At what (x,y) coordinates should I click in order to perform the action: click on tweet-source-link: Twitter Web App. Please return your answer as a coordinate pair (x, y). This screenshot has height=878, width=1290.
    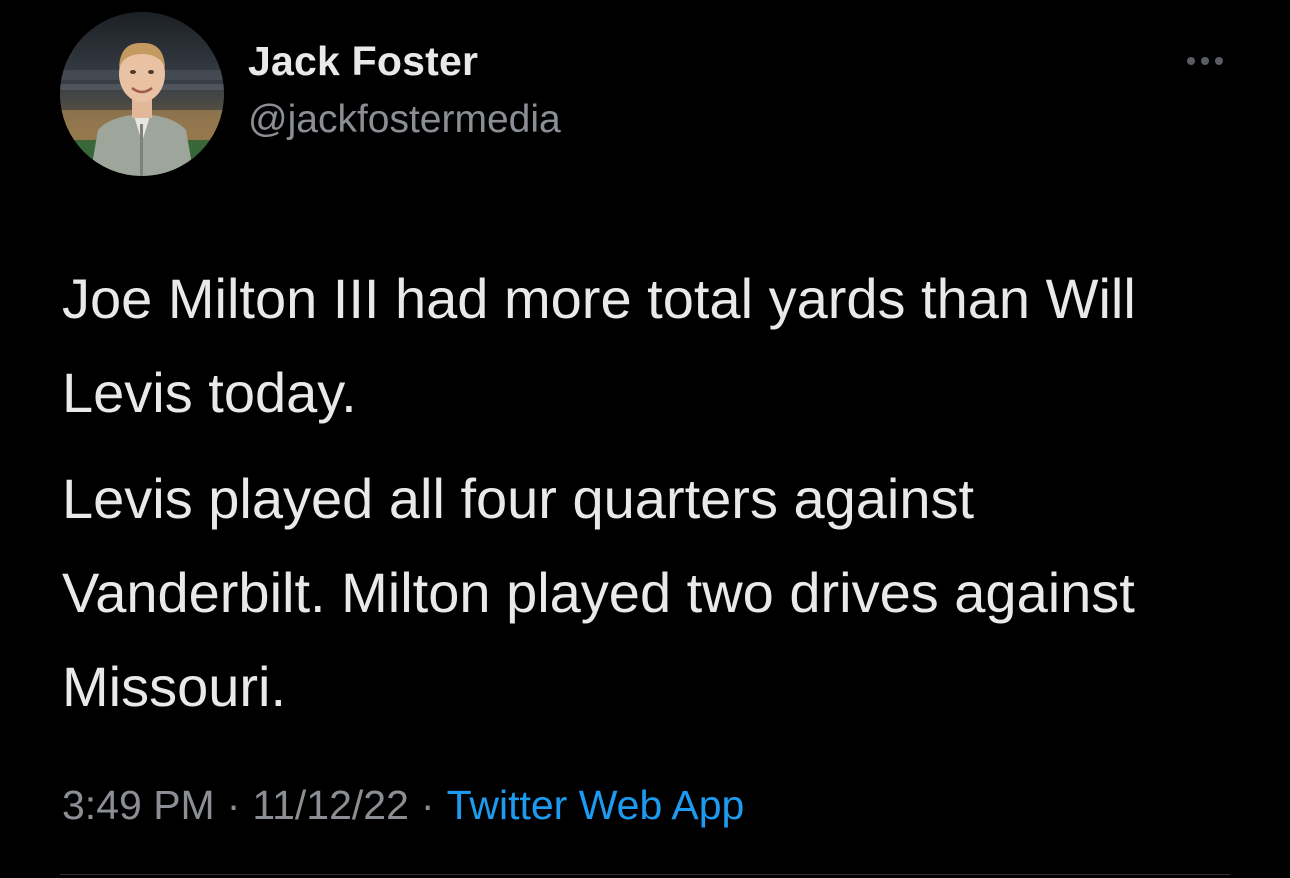
    Looking at the image, I should click on (596, 805).